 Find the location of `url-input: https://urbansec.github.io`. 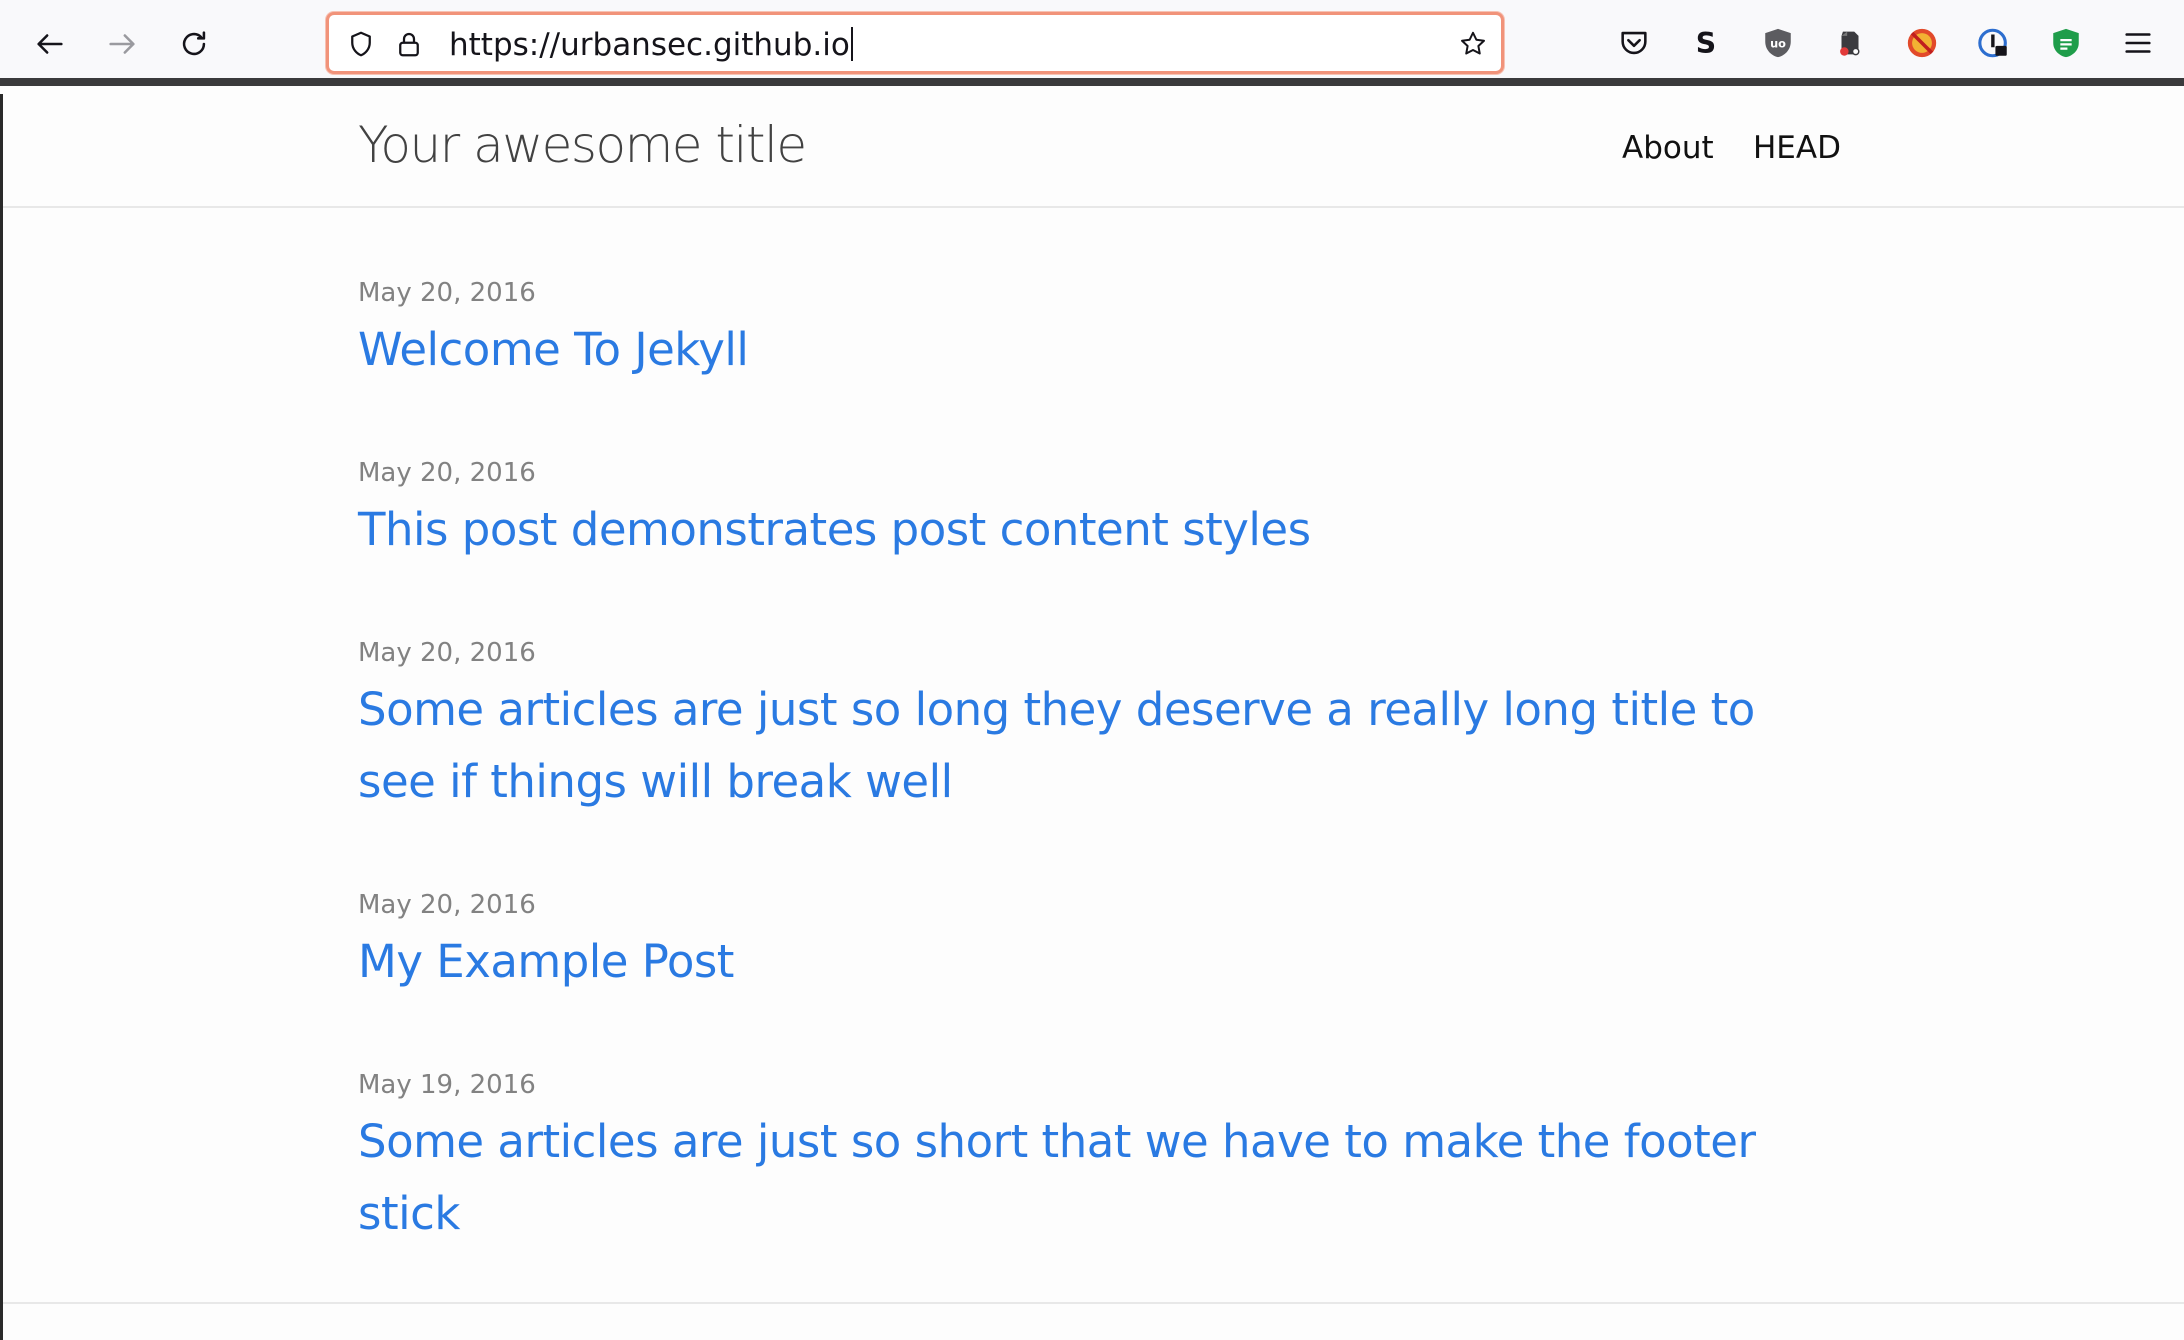

url-input: https://urbansec.github.io is located at coordinates (651, 45).